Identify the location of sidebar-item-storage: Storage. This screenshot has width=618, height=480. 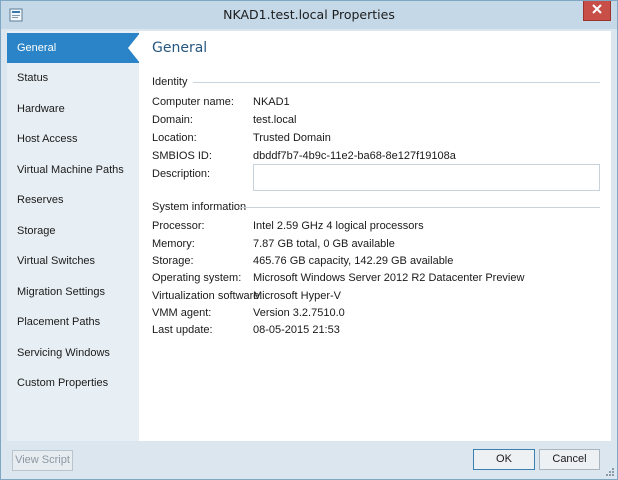
(73, 231).